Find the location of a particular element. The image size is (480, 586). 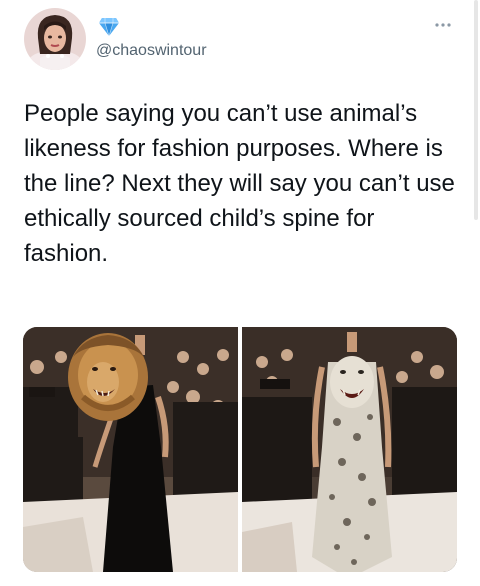

scrollbar is located at coordinates (476, 110).